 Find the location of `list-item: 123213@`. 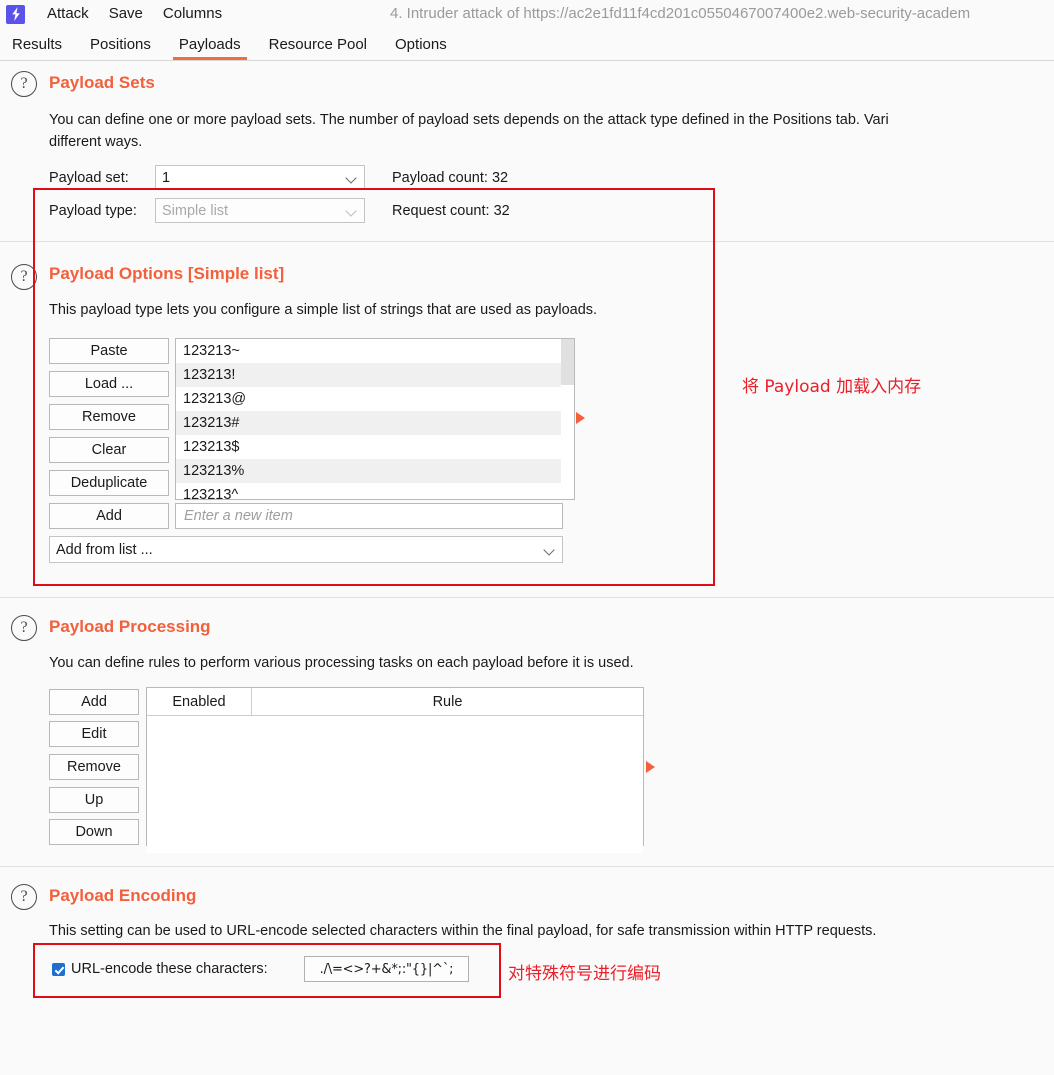

list-item: 123213@ is located at coordinates (375, 399).